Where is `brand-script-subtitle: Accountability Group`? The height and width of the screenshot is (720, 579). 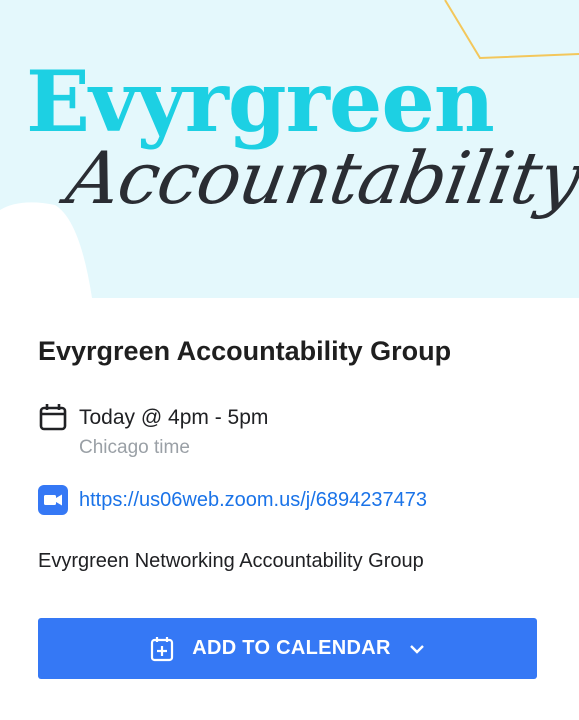
brand-script-subtitle: Accountability Group is located at coordinates (319, 178).